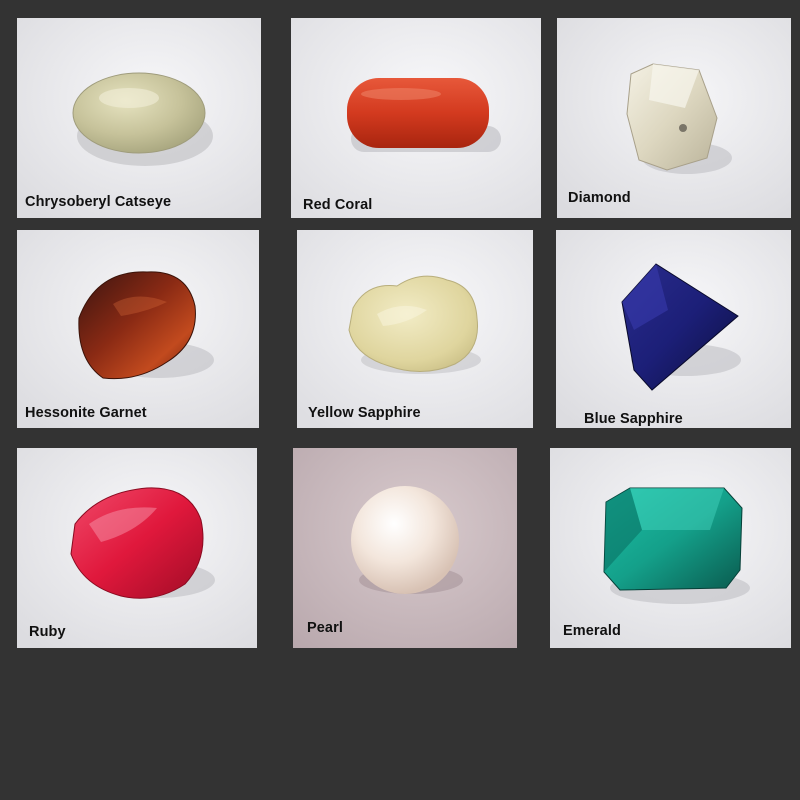 Image resolution: width=800 pixels, height=800 pixels. What do you see at coordinates (599, 198) in the screenshot?
I see `gem-label: Diamond` at bounding box center [599, 198].